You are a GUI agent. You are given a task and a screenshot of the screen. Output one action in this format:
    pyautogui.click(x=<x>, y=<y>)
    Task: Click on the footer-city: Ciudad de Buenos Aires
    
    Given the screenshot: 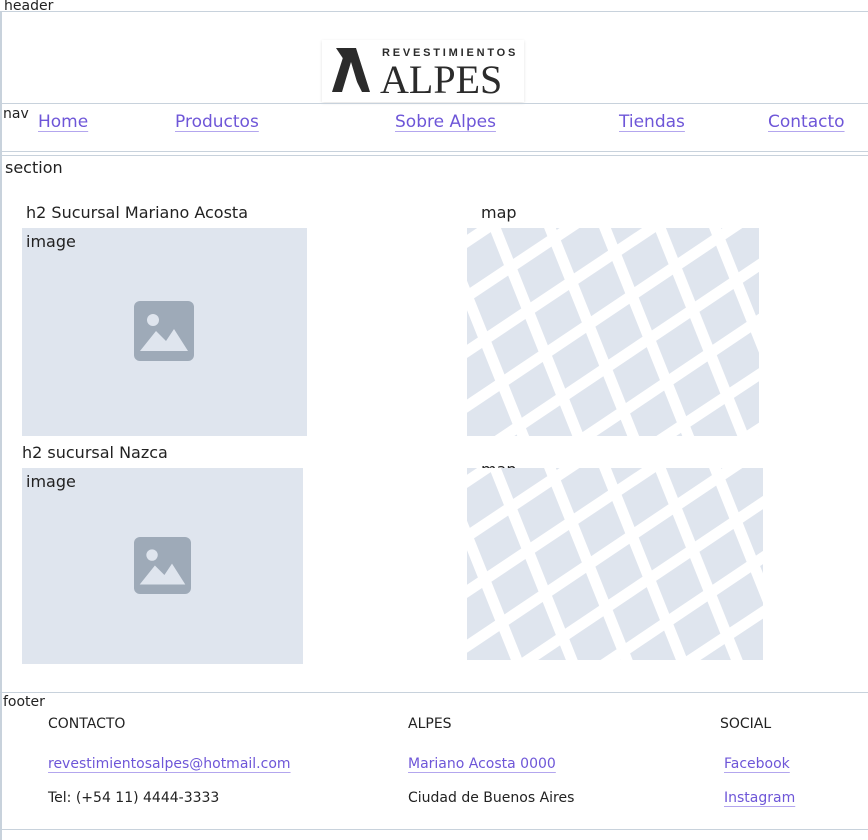 What is the action you would take?
    pyautogui.click(x=491, y=798)
    